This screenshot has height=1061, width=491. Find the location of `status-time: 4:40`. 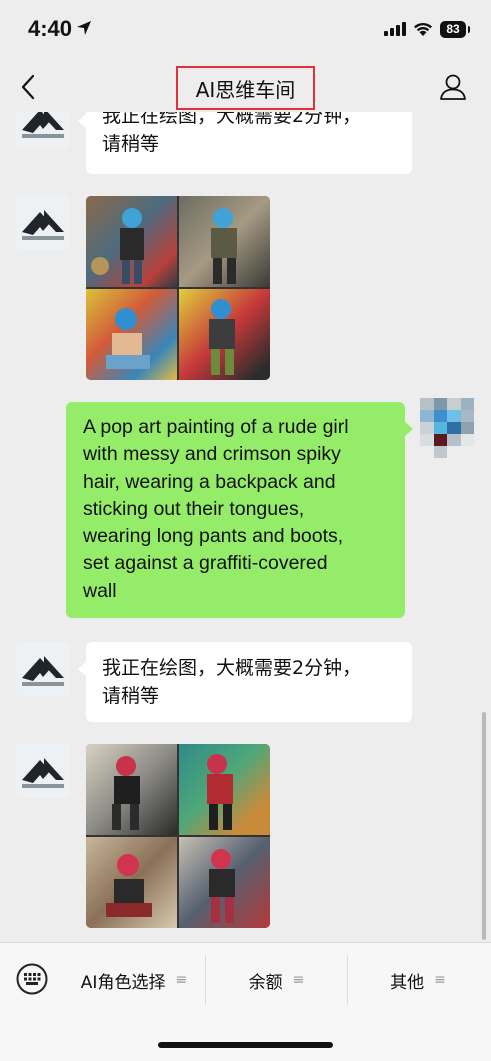

status-time: 4:40 is located at coordinates (50, 28).